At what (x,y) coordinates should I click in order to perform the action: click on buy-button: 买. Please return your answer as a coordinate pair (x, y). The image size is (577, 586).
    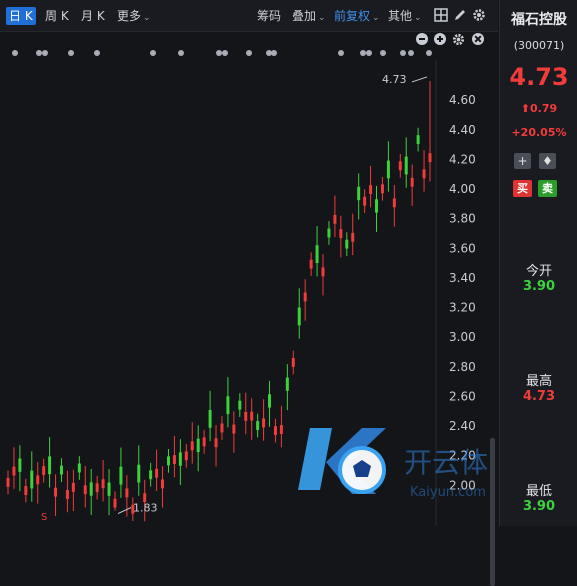
    Looking at the image, I should click on (522, 188).